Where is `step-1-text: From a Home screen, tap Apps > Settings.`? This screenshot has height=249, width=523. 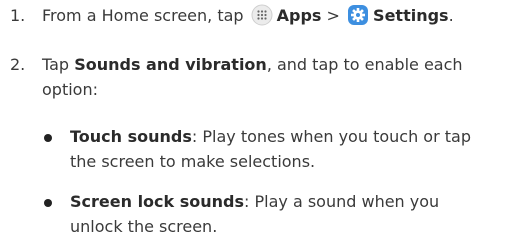
step-1-text: From a Home screen, tap Apps > Settings. is located at coordinates (248, 18).